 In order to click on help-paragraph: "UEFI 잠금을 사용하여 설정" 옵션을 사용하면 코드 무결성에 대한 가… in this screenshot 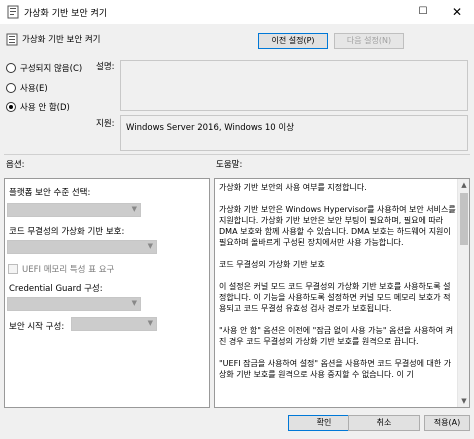, I will do `click(335, 369)`.